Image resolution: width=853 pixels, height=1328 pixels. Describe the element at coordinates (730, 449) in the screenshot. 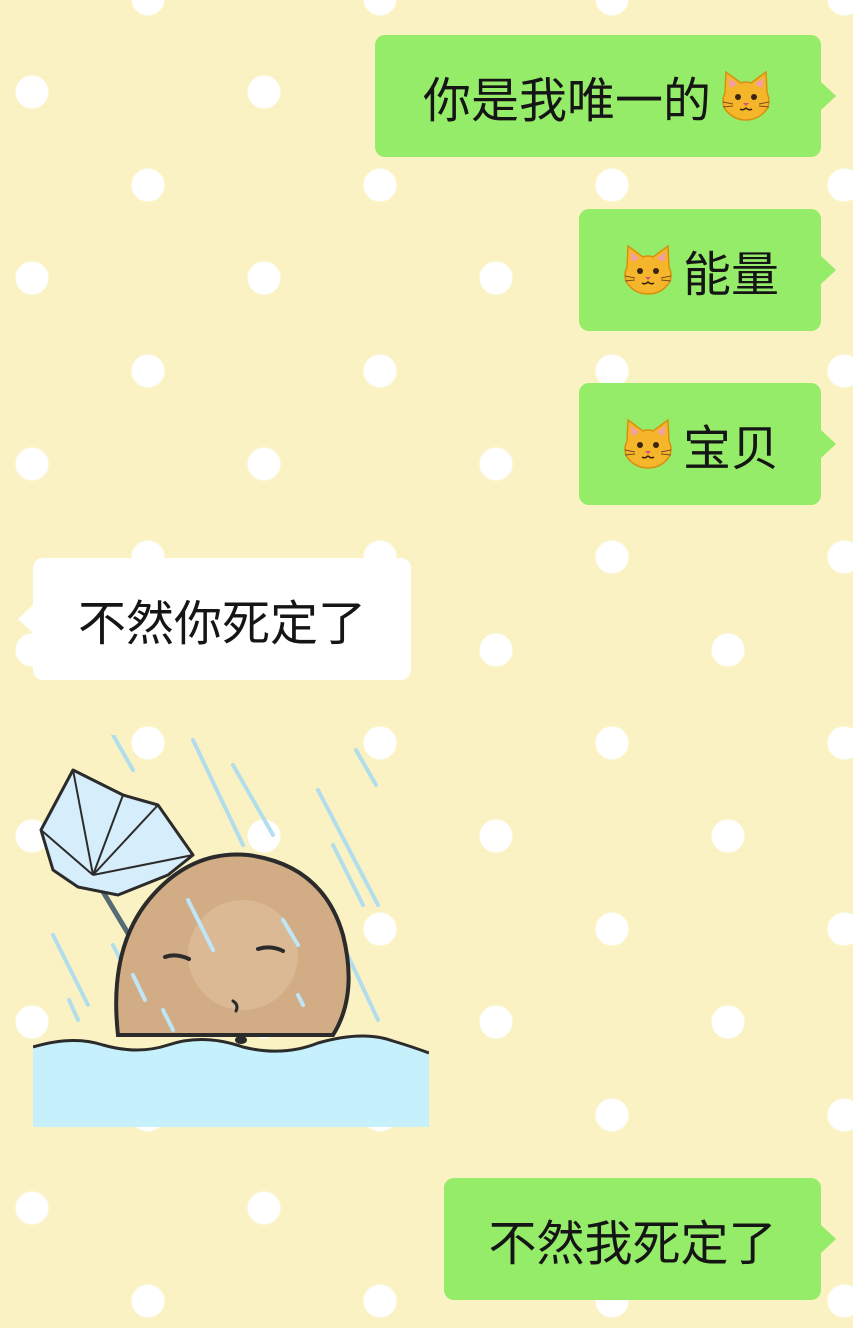

I see `message-text: 宝贝` at that location.